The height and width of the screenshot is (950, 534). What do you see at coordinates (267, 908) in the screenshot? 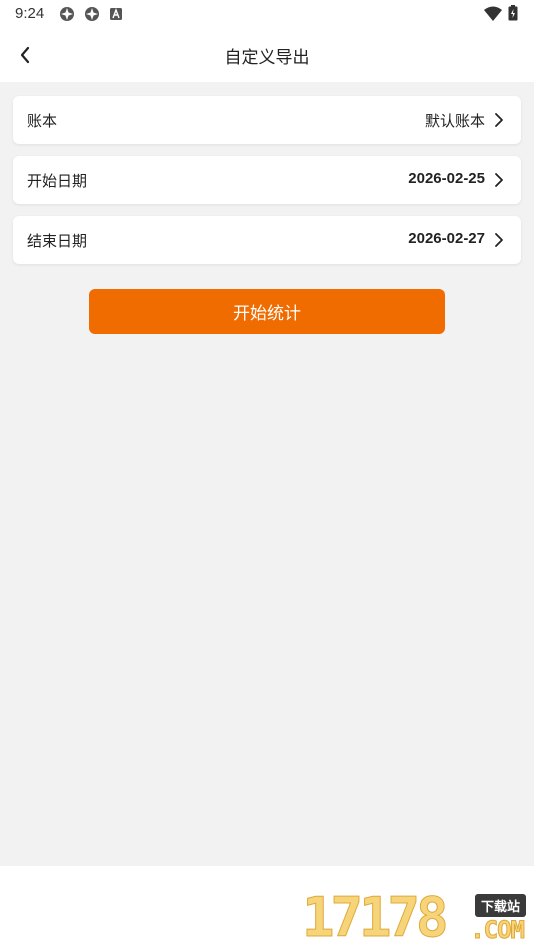
I see `bottom-area: 17178 下载站 .COM` at bounding box center [267, 908].